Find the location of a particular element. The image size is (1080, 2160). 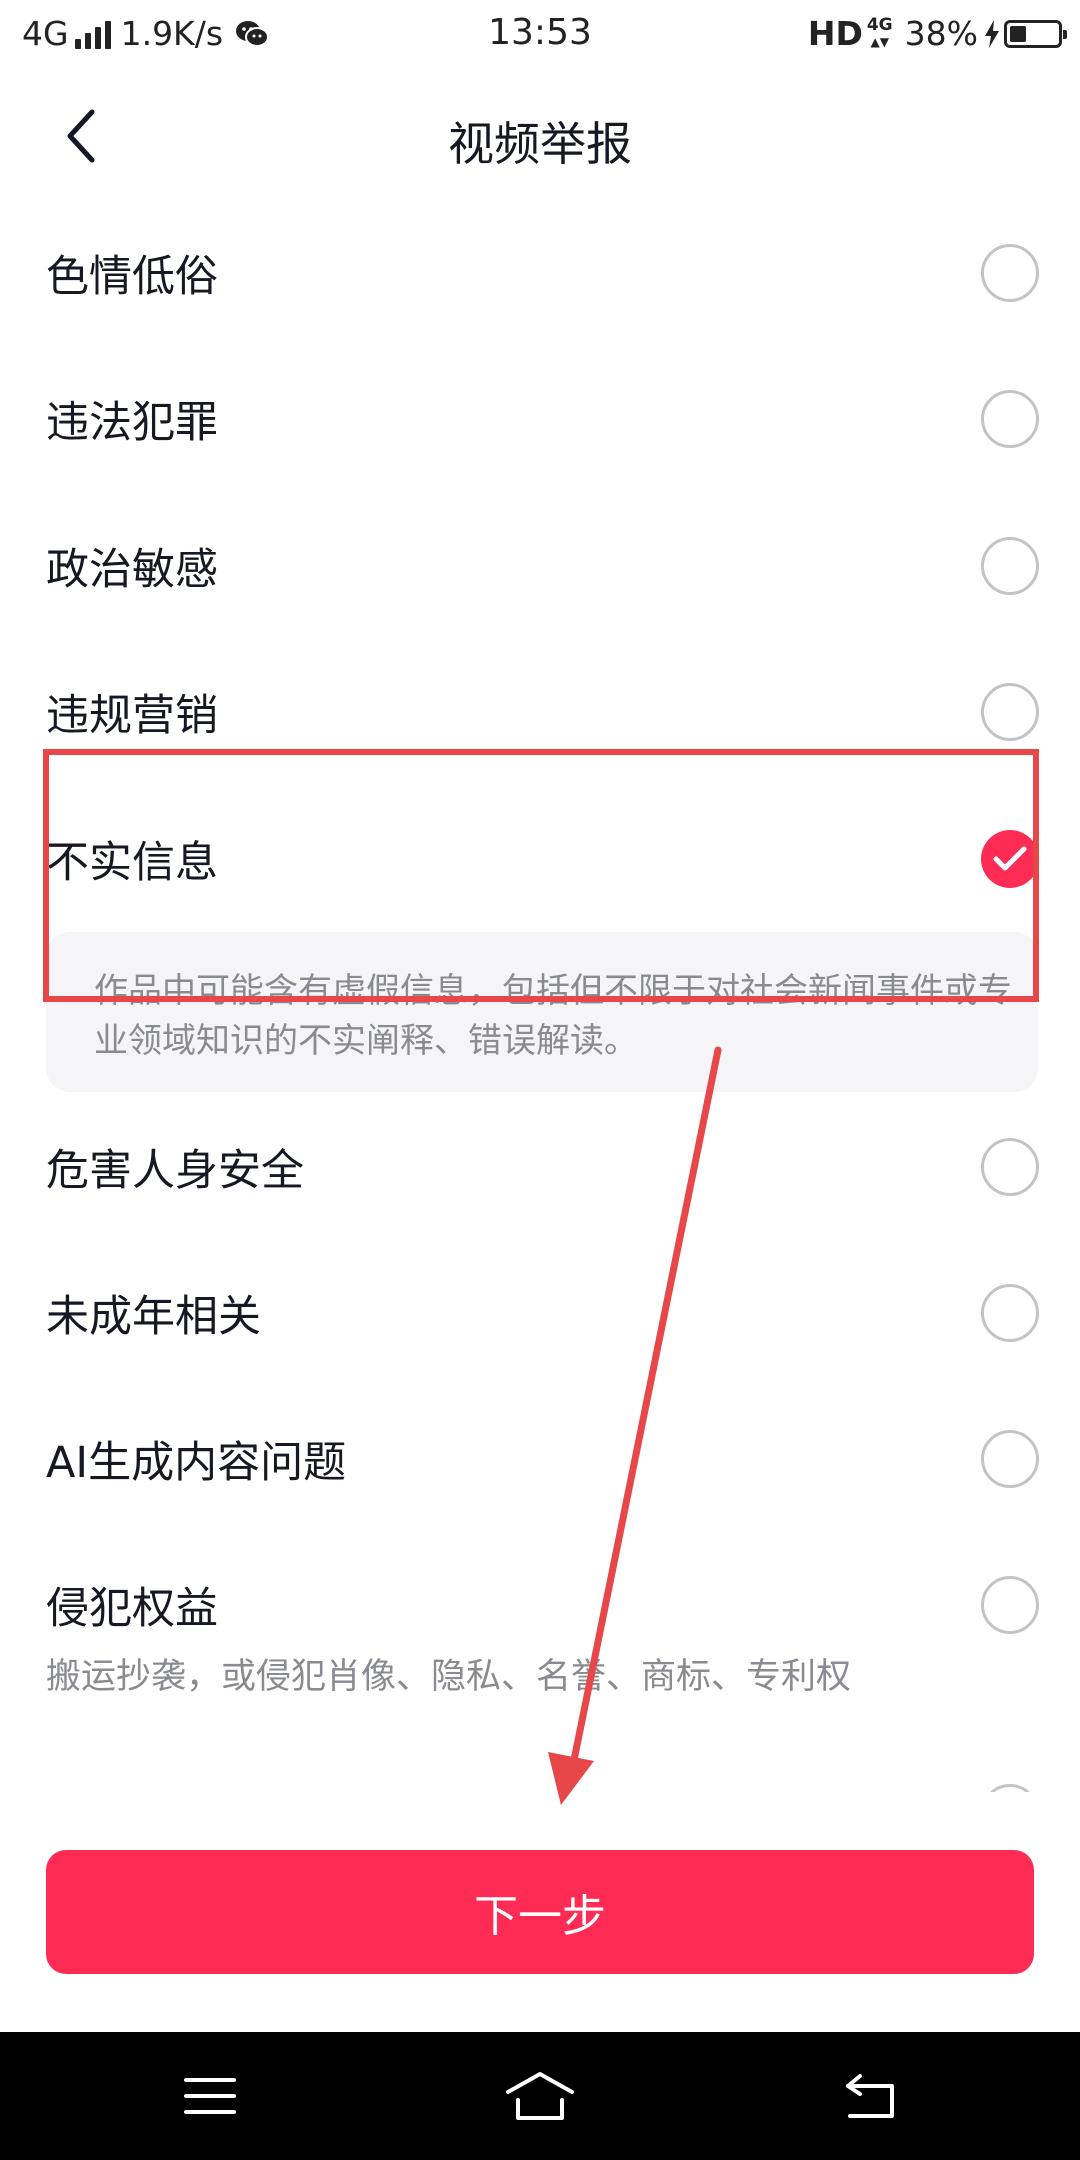

reason-item-marketing: 违规营销 is located at coordinates (540, 711).